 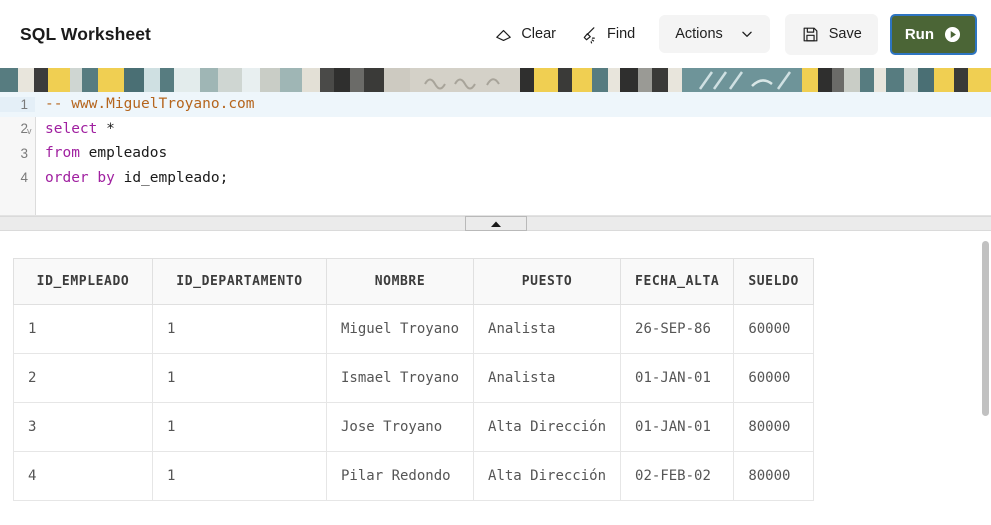 I want to click on caret-up-icon, so click(x=496, y=224).